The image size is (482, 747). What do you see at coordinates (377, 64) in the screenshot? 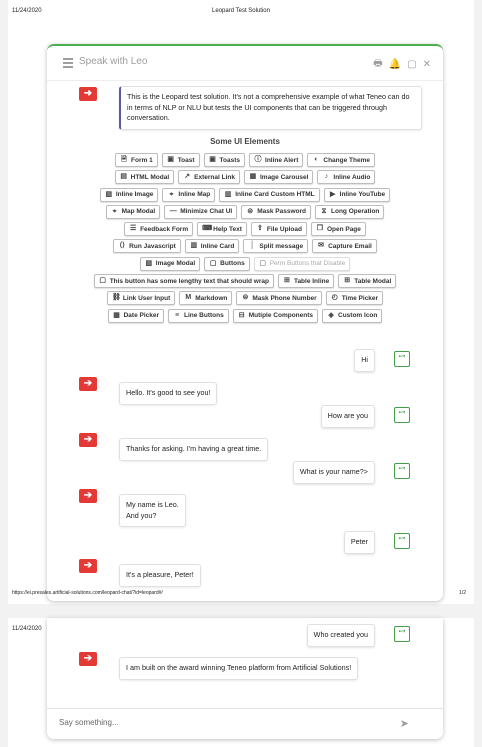
I see `print-icon: 🖶` at bounding box center [377, 64].